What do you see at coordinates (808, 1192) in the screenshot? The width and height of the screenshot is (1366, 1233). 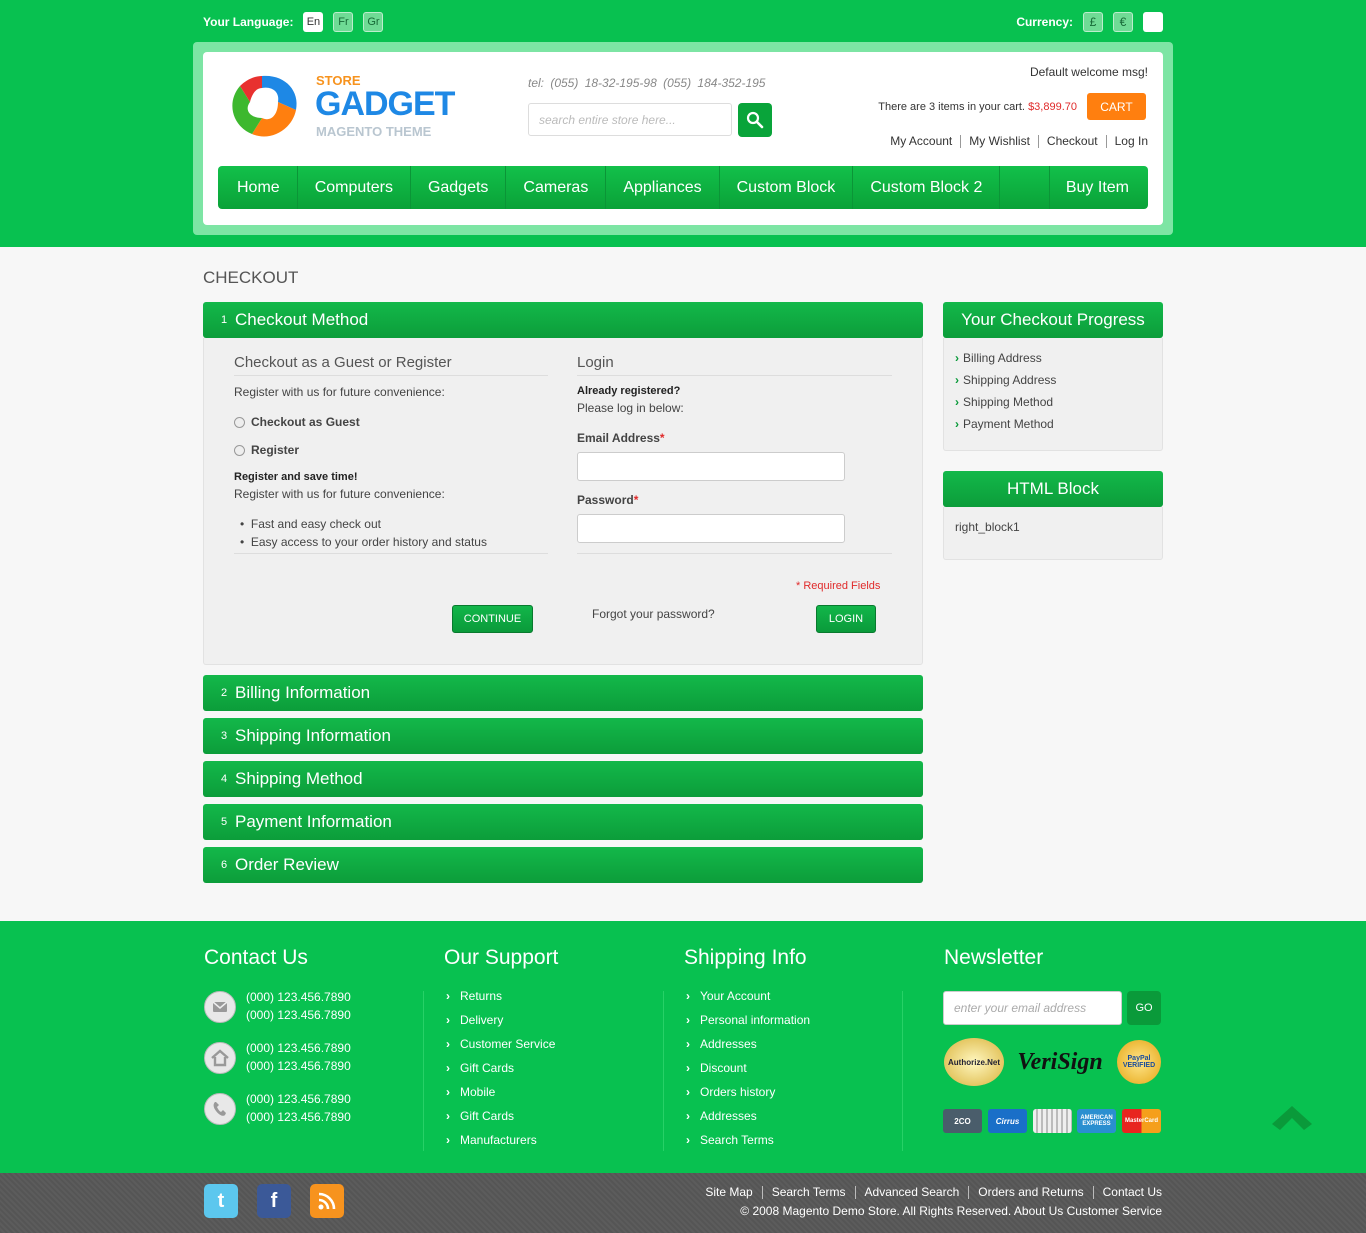 I see `search-terms-link: Search Terms` at bounding box center [808, 1192].